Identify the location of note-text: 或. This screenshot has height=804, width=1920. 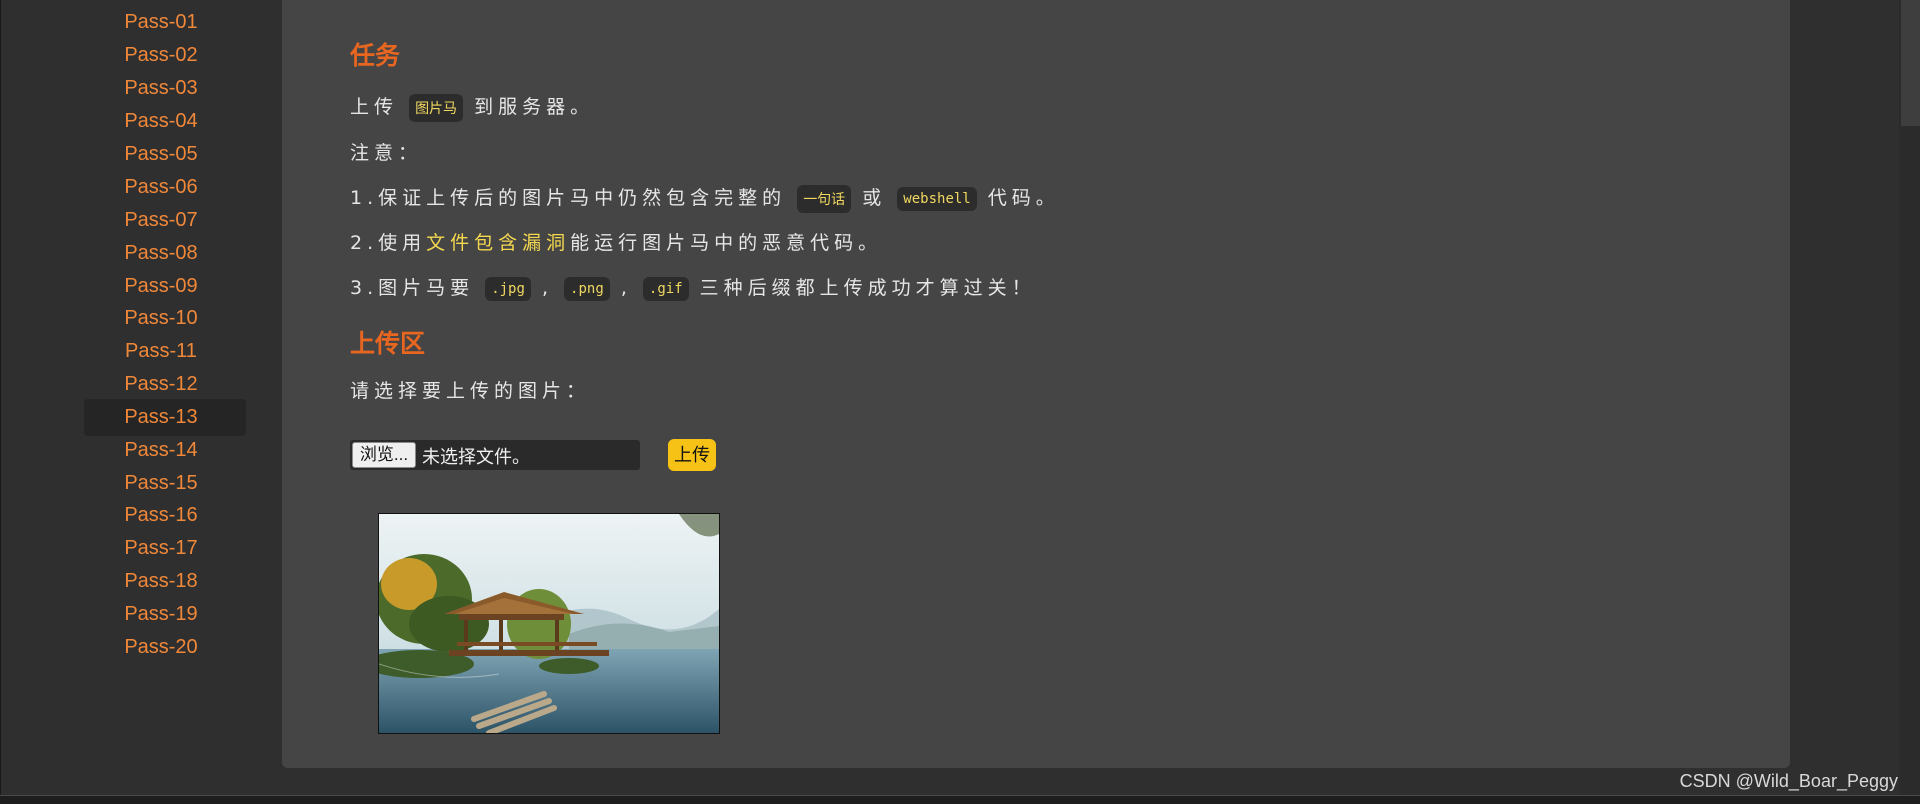
(874, 198).